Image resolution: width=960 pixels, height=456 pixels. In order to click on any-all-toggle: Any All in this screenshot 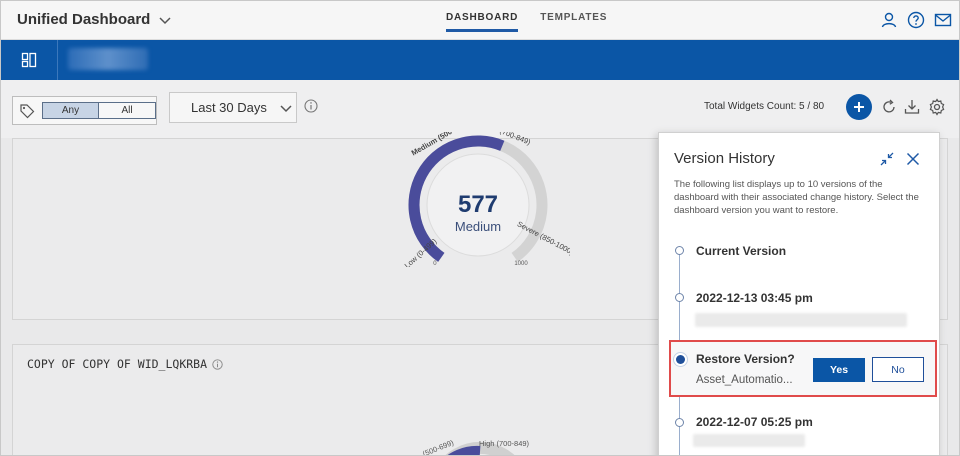, I will do `click(99, 110)`.